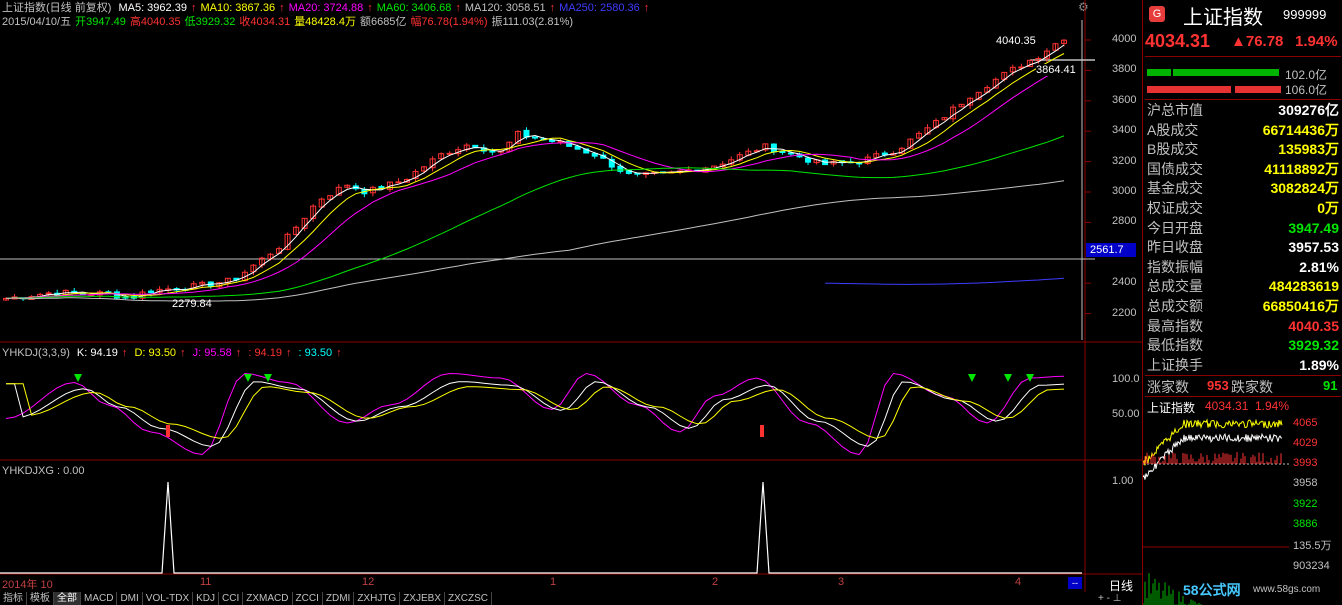 The width and height of the screenshot is (1342, 605). Describe the element at coordinates (1300, 306) in the screenshot. I see `quote-row-value: 66850416万` at that location.